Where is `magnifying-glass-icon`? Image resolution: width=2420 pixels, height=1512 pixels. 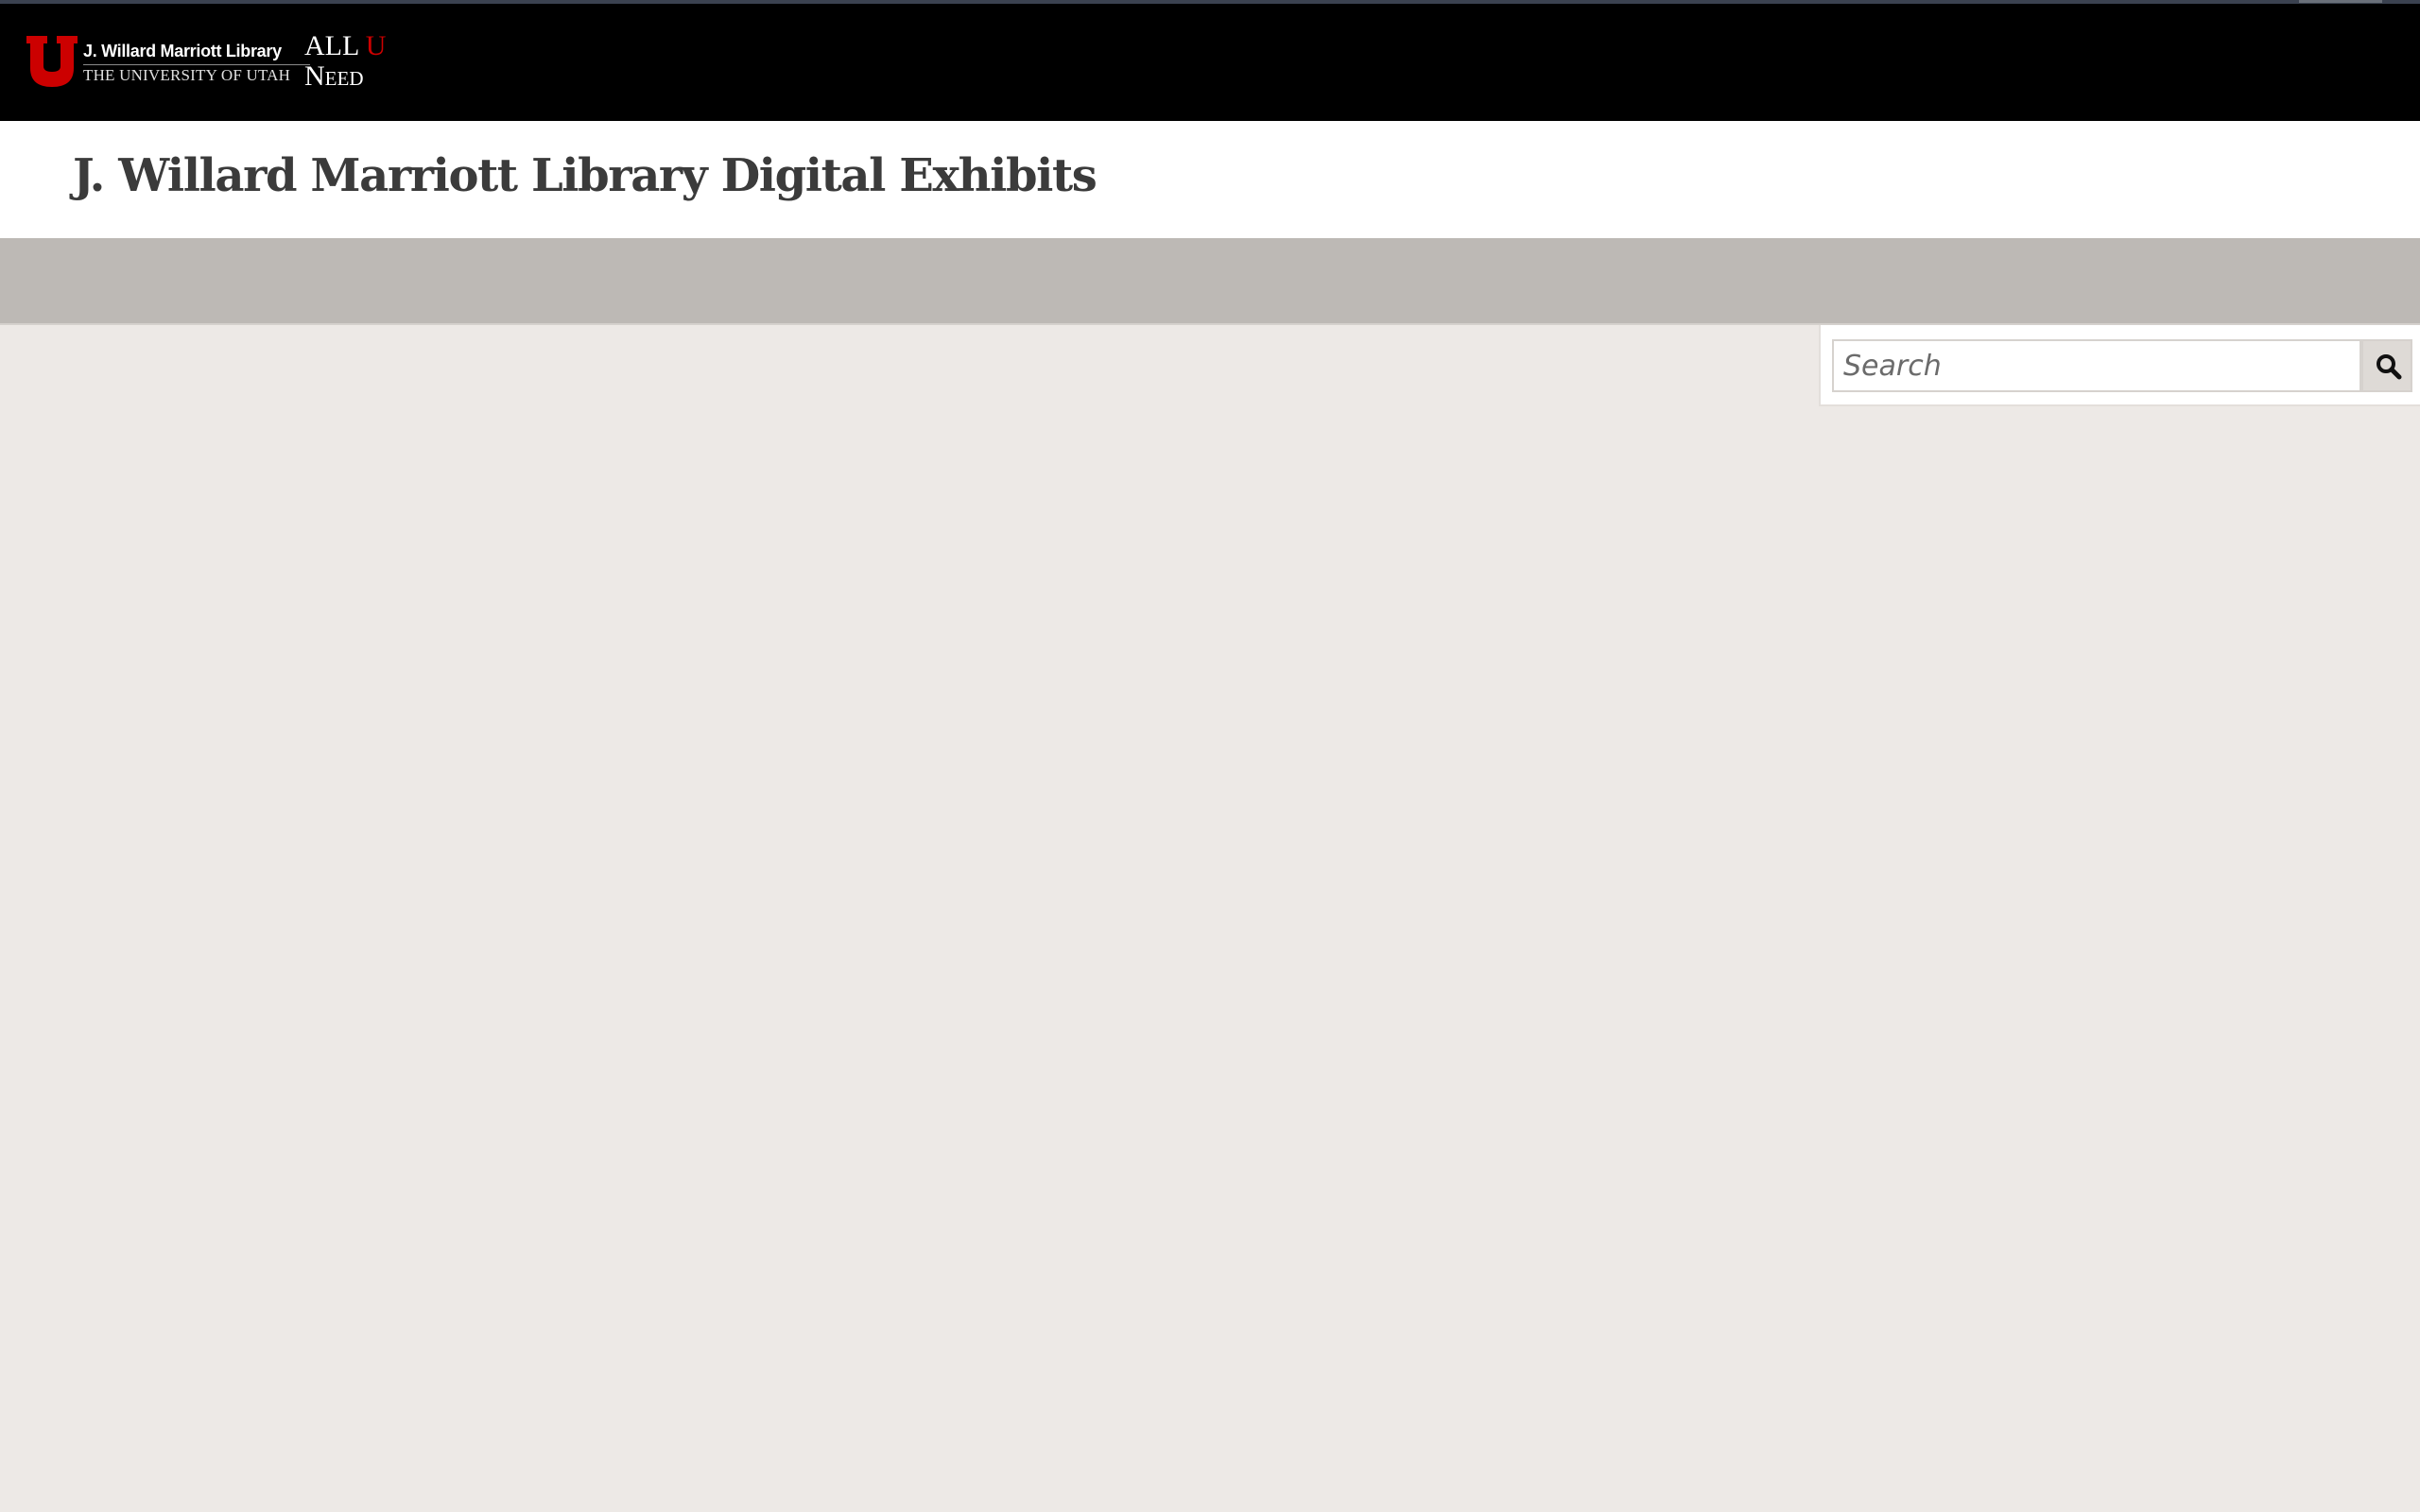
magnifying-glass-icon is located at coordinates (2389, 367).